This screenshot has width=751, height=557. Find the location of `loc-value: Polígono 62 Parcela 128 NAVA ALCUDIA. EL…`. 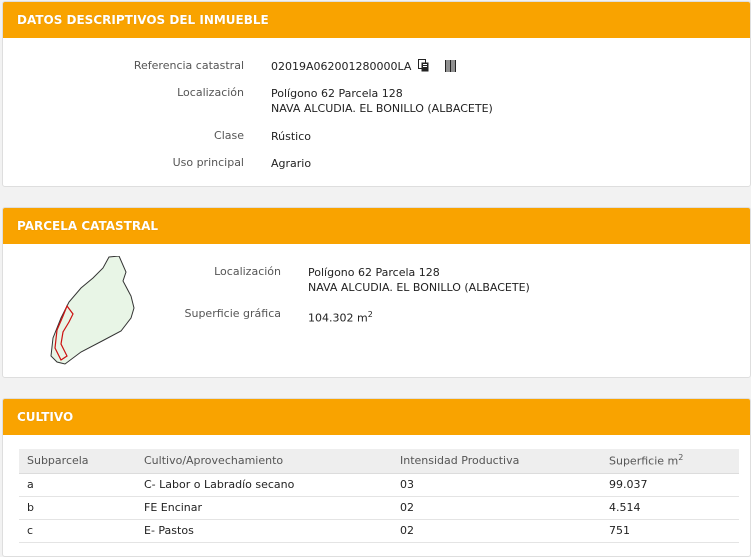

loc-value: Polígono 62 Parcela 128 NAVA ALCUDIA. EL… is located at coordinates (382, 101).